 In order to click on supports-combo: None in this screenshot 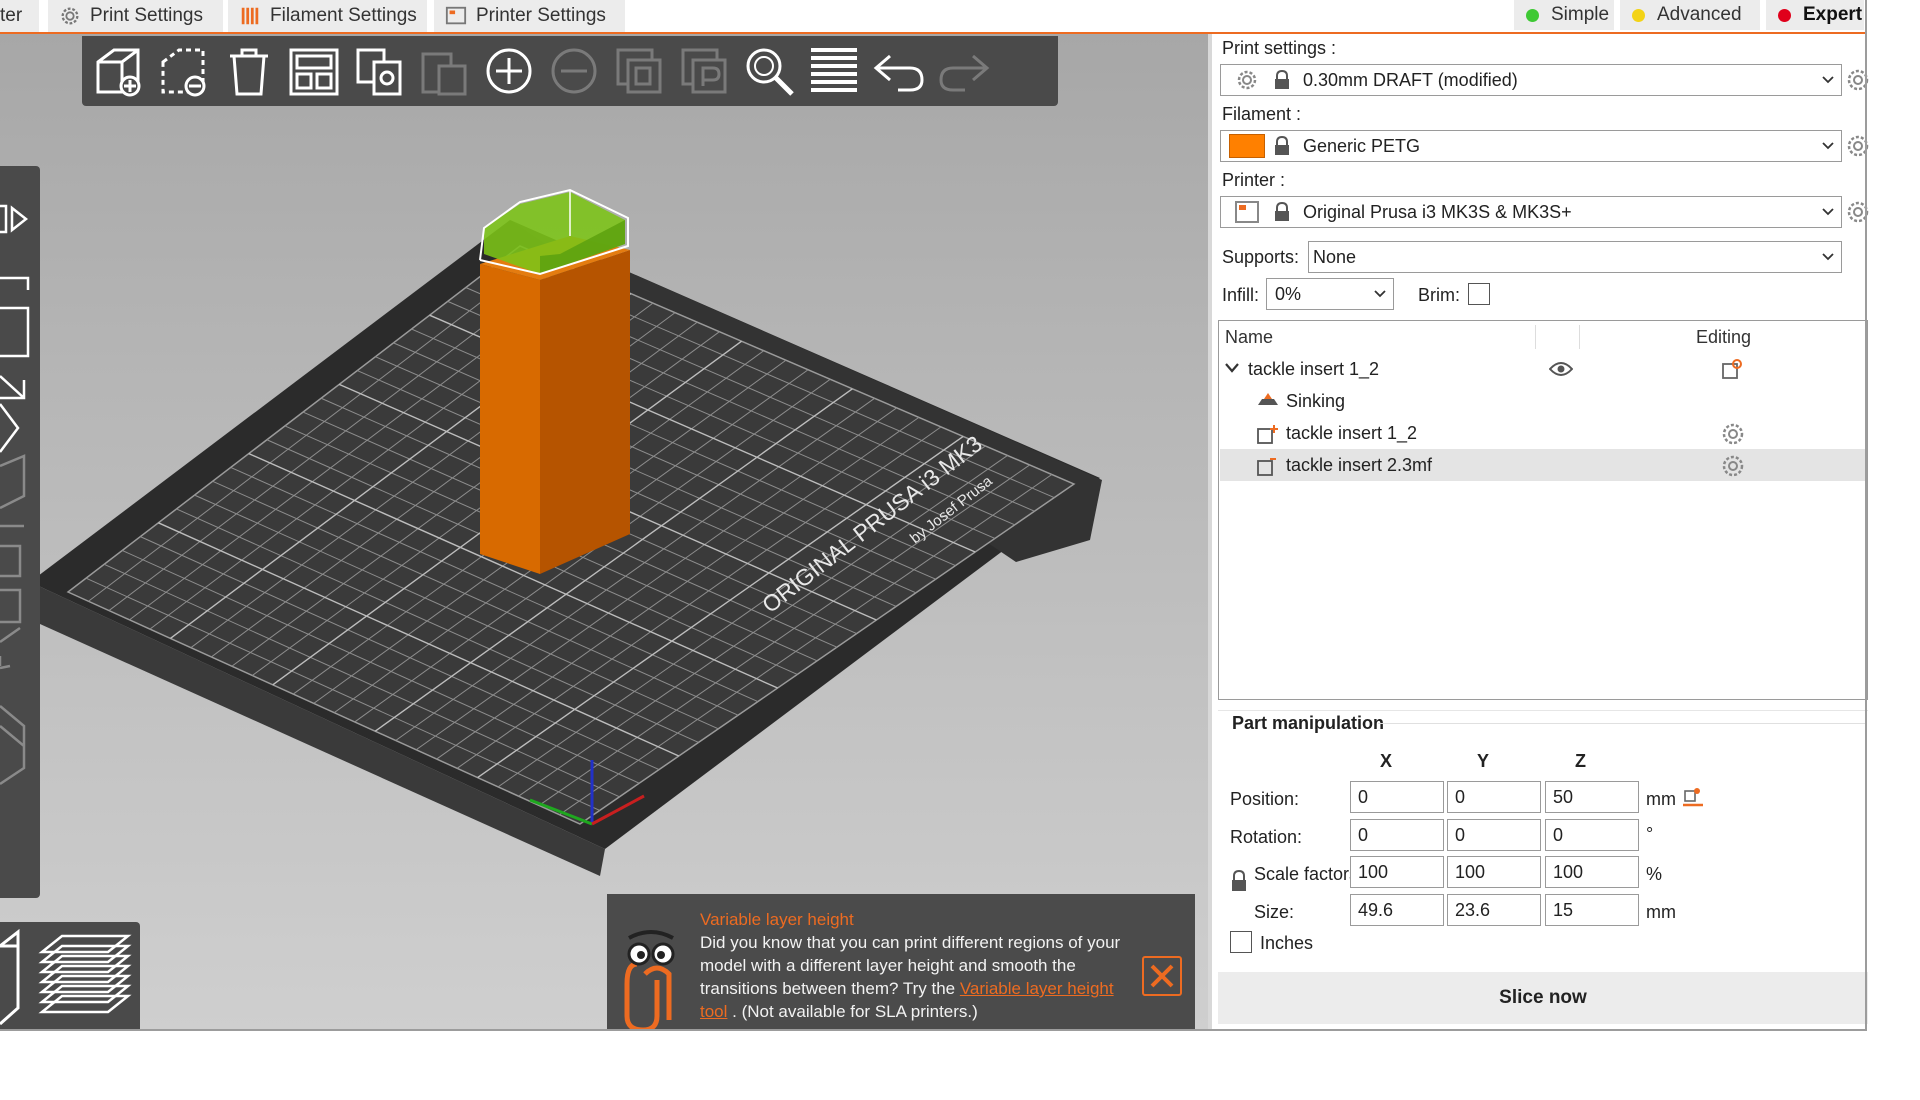, I will do `click(1575, 257)`.